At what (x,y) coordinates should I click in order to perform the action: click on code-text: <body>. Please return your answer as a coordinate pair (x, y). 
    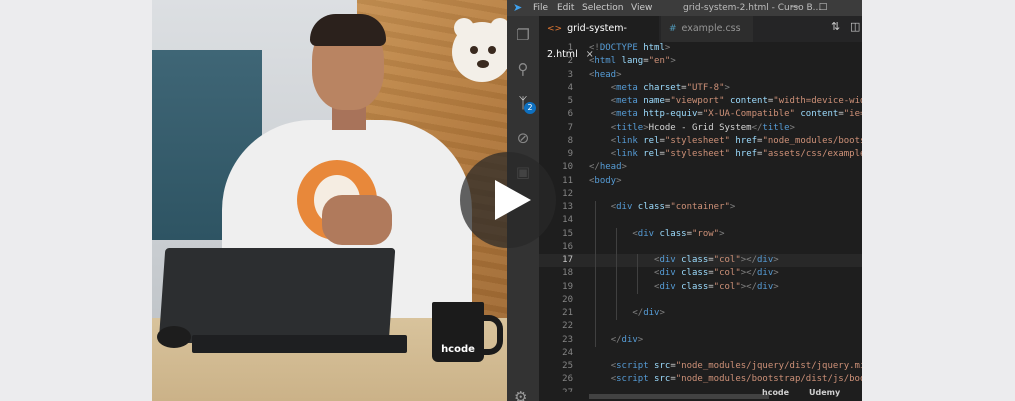
    Looking at the image, I should click on (605, 180).